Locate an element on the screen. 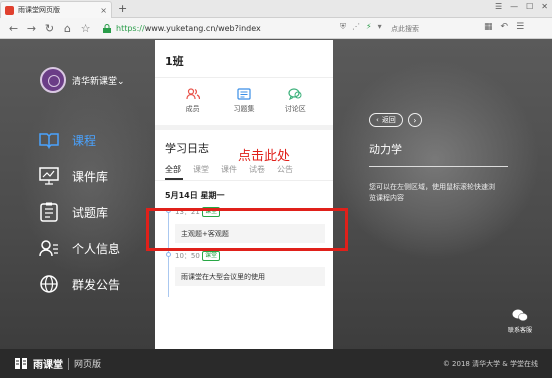  share-icon: ⋰ is located at coordinates (356, 27).